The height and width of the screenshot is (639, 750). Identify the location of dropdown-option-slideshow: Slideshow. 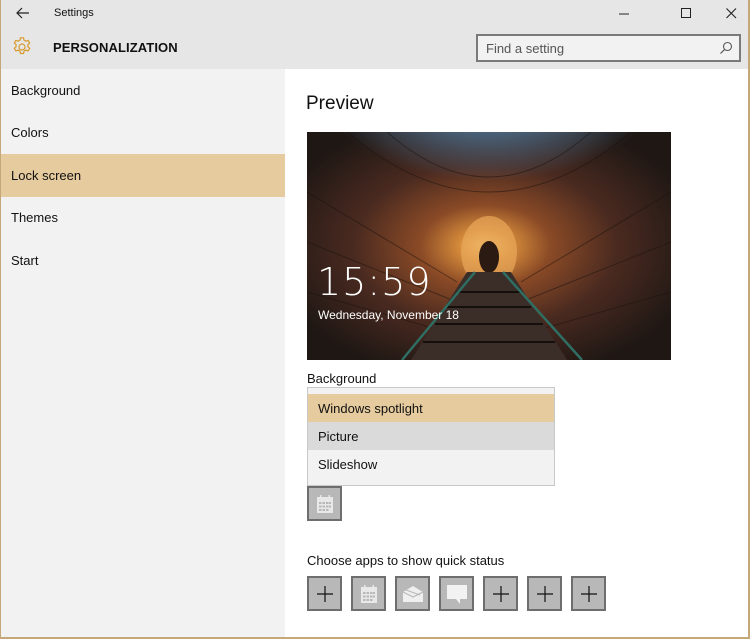
(431, 464).